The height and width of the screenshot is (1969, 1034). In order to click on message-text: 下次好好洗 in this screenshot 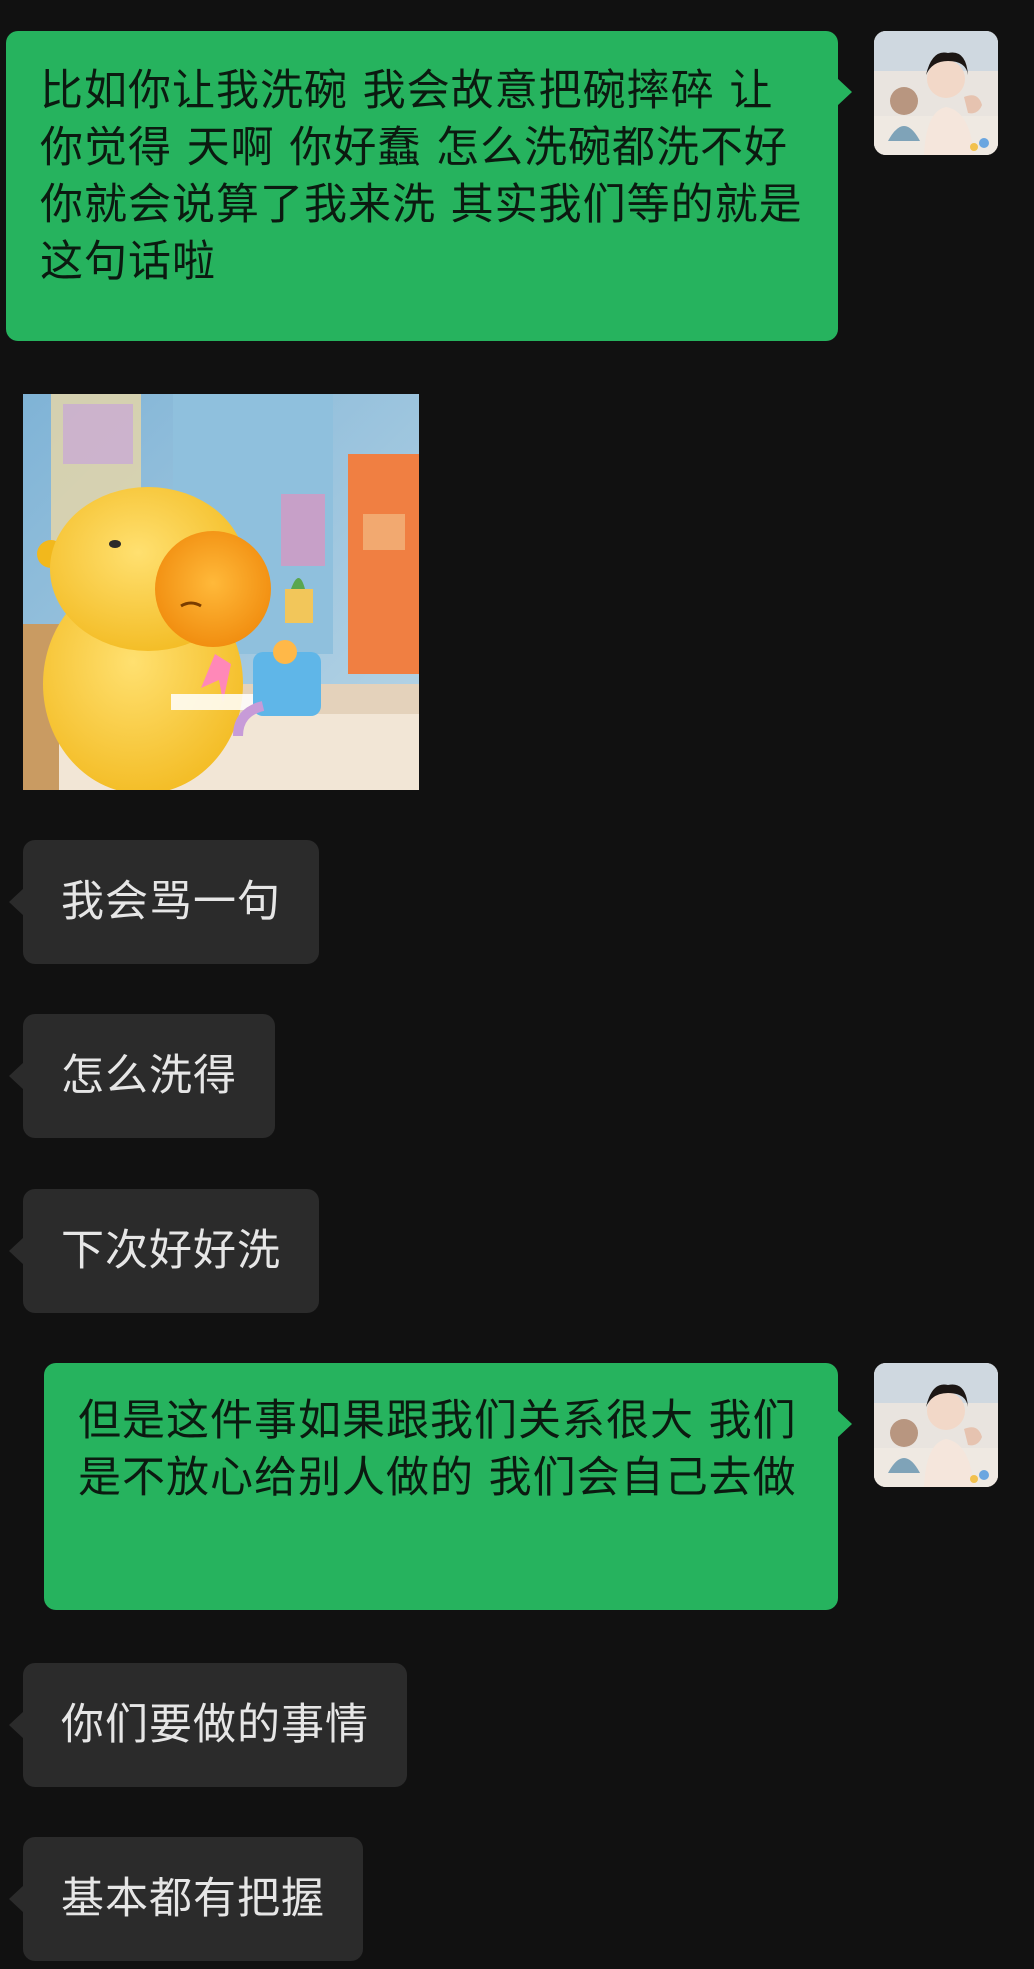, I will do `click(171, 1251)`.